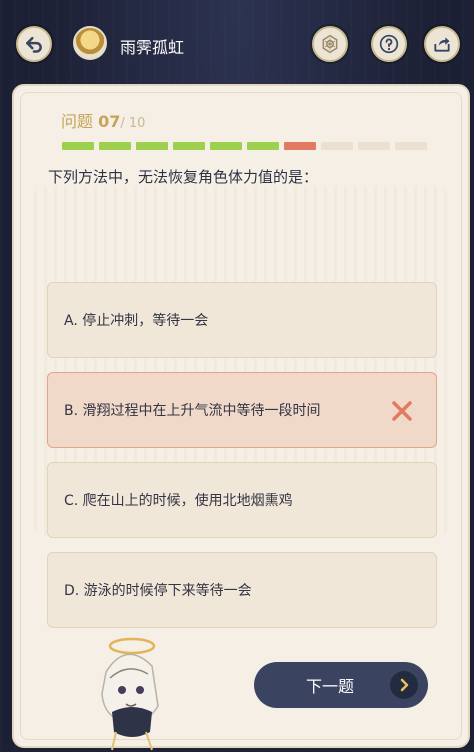 This screenshot has height=752, width=474. I want to click on chevron-right-icon, so click(404, 685).